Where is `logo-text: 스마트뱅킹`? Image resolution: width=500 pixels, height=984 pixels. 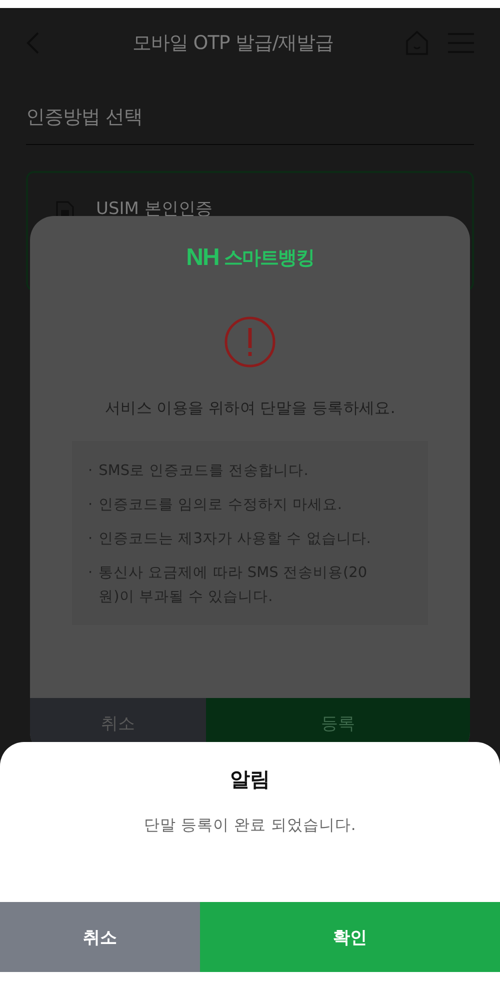
logo-text: 스마트뱅킹 is located at coordinates (269, 258).